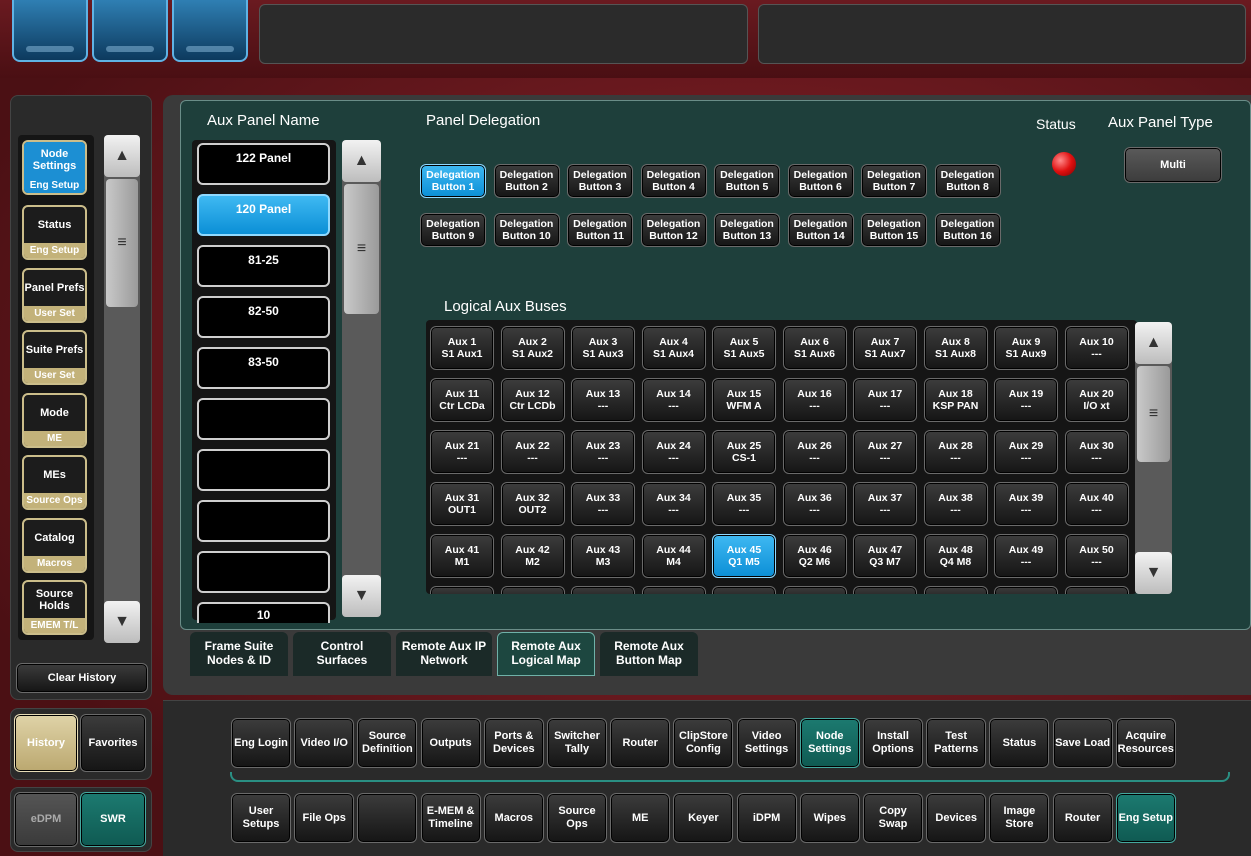  What do you see at coordinates (263, 317) in the screenshot?
I see `aux-panel-name-item: 82-50` at bounding box center [263, 317].